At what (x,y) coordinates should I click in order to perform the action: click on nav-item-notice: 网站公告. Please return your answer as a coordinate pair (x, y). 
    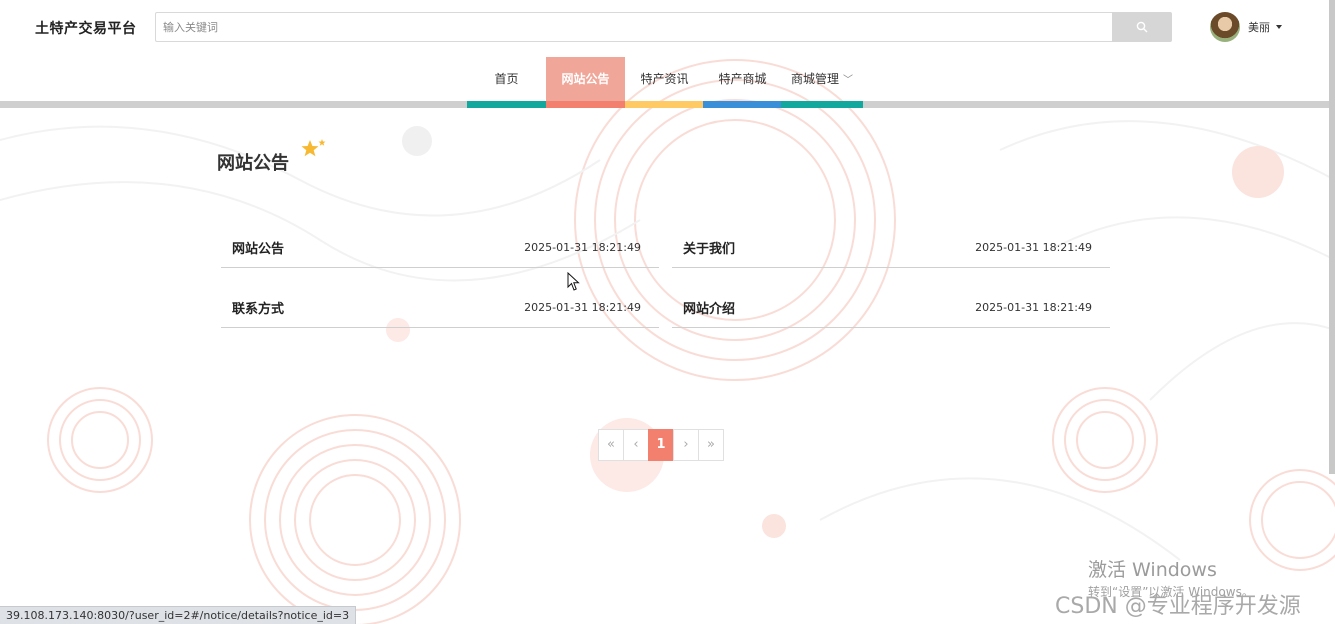
    Looking at the image, I should click on (585, 82).